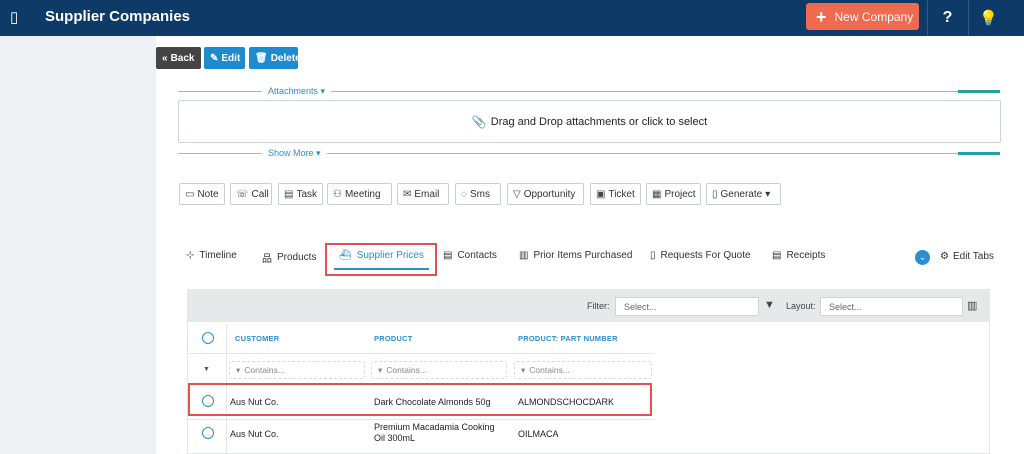 This screenshot has height=454, width=1024. What do you see at coordinates (182, 58) in the screenshot?
I see `back-label: Back` at bounding box center [182, 58].